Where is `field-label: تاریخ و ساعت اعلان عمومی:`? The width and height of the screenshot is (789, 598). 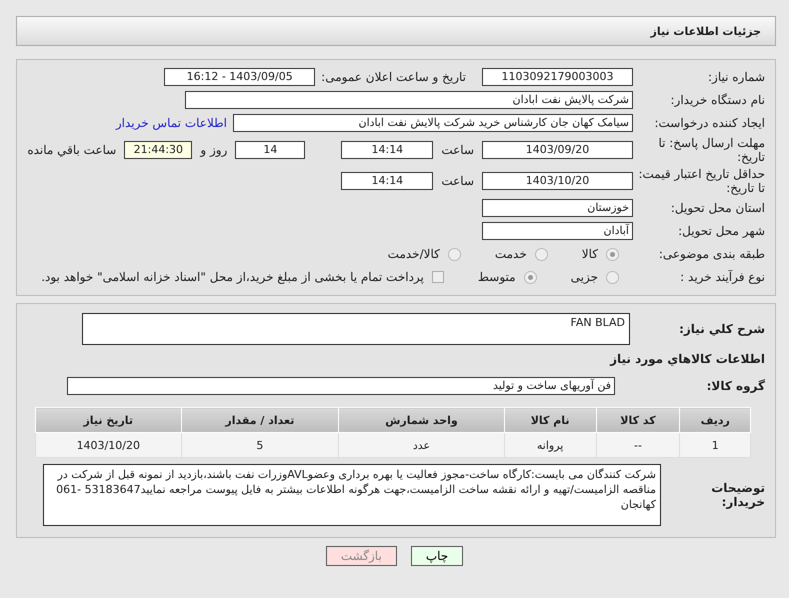 field-label: تاریخ و ساعت اعلان عمومی: is located at coordinates (393, 77).